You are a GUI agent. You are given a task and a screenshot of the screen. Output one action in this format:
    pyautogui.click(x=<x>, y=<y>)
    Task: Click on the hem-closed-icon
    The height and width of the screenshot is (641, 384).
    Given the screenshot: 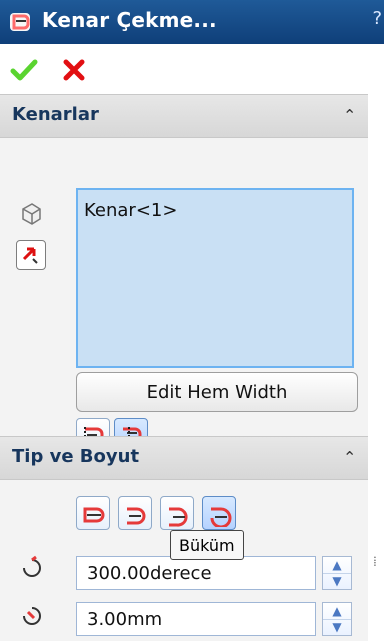 What is the action you would take?
    pyautogui.click(x=94, y=515)
    